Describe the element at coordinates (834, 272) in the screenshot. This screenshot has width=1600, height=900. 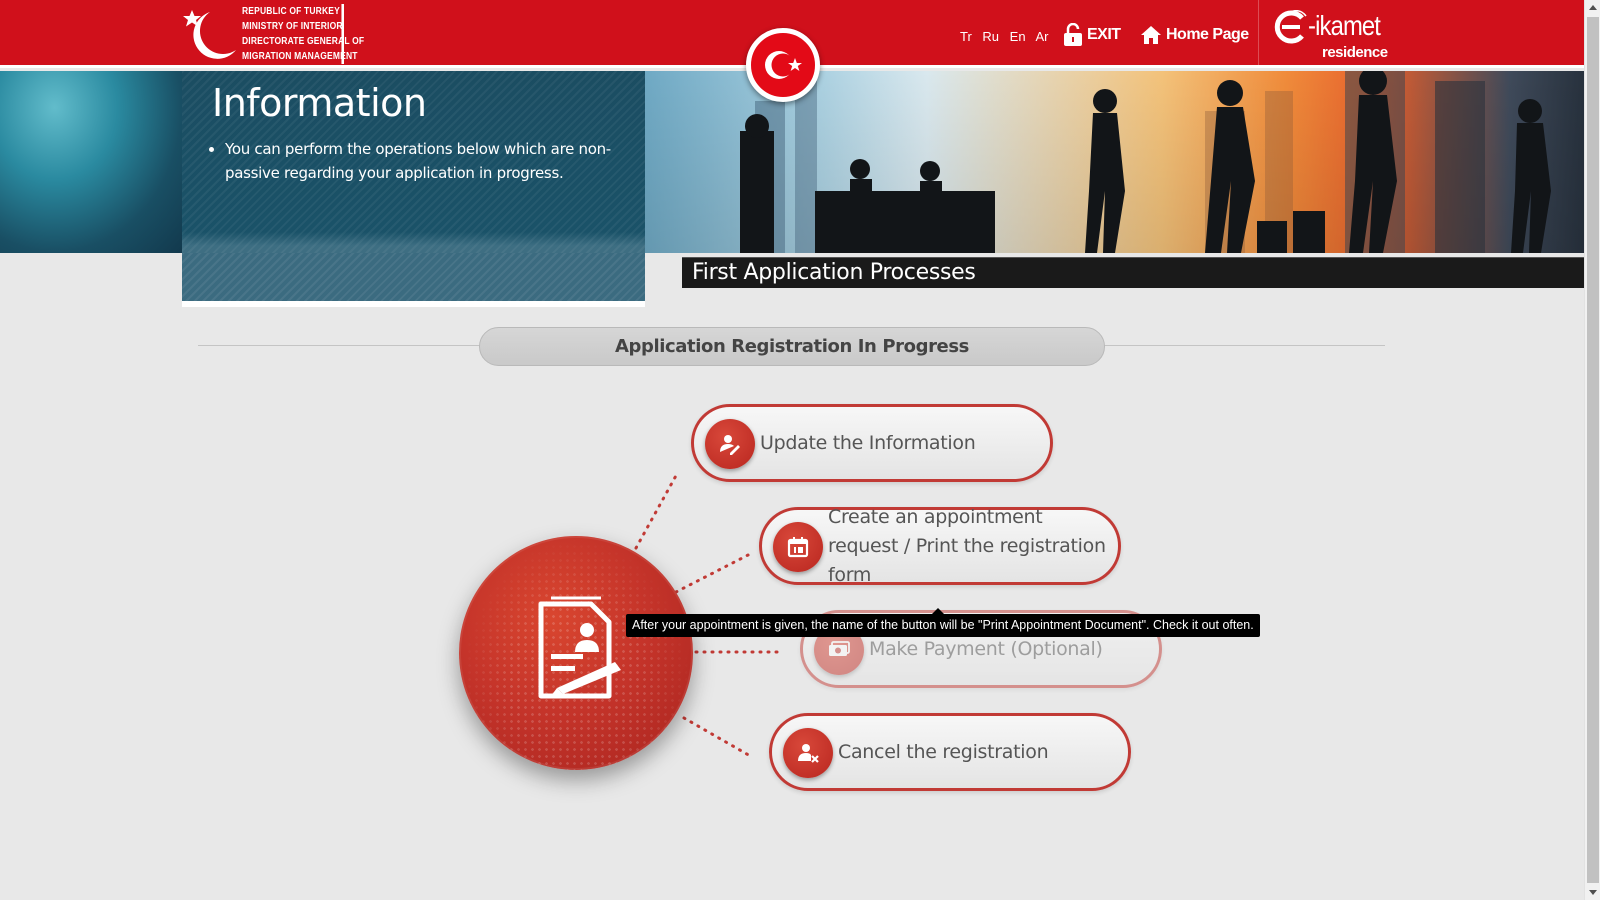
I see `processes-title: First Application Processes` at that location.